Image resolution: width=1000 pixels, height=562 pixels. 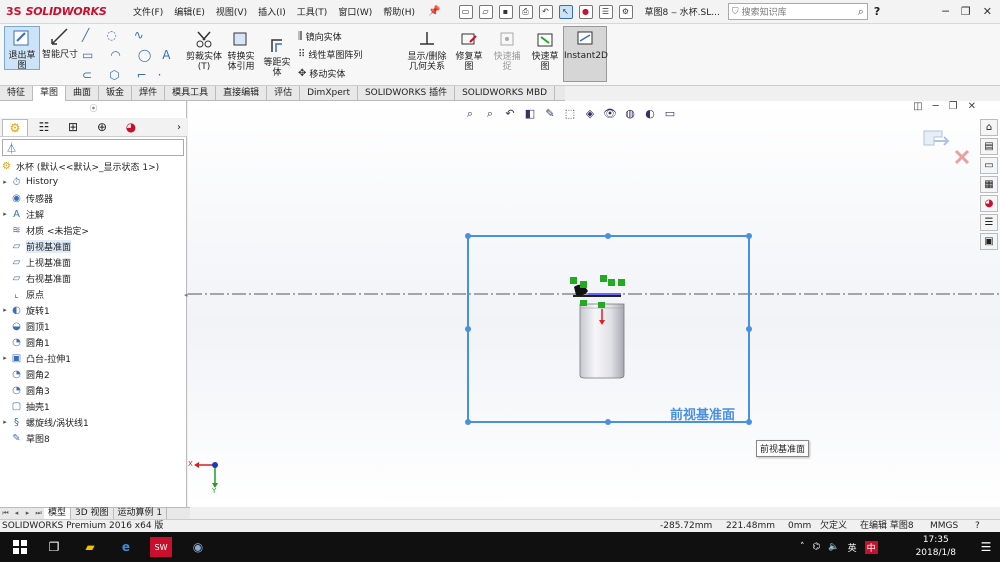 I want to click on custom-properties-icon: ☰, so click(x=989, y=222).